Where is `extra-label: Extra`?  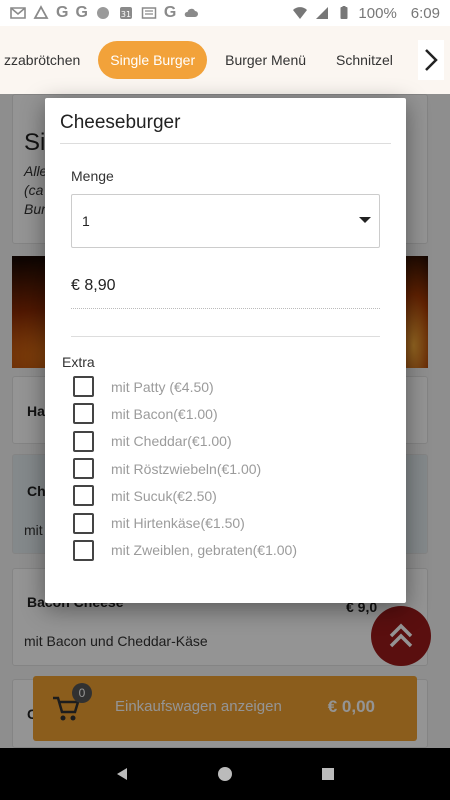
extra-label: Extra is located at coordinates (78, 362).